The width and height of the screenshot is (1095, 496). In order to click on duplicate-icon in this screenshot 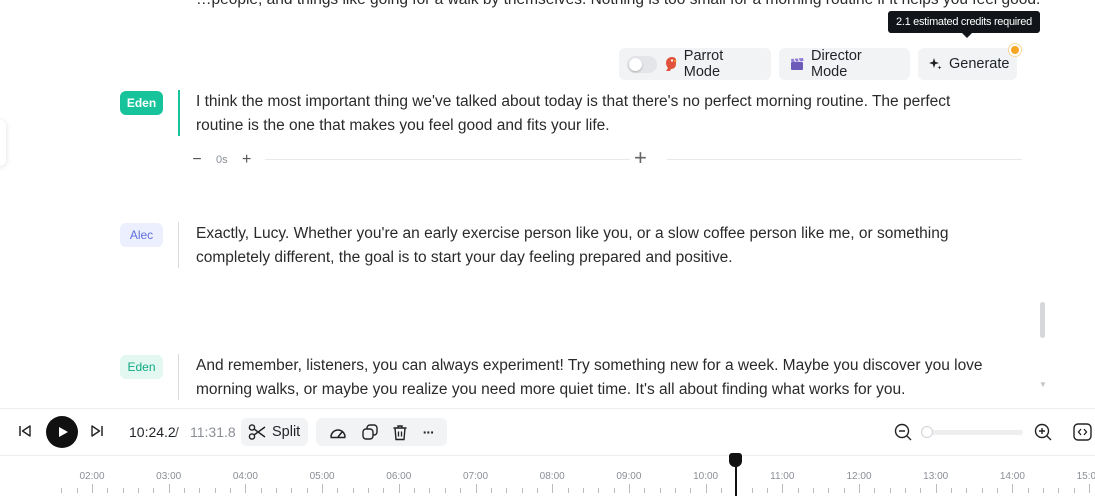, I will do `click(370, 432)`.